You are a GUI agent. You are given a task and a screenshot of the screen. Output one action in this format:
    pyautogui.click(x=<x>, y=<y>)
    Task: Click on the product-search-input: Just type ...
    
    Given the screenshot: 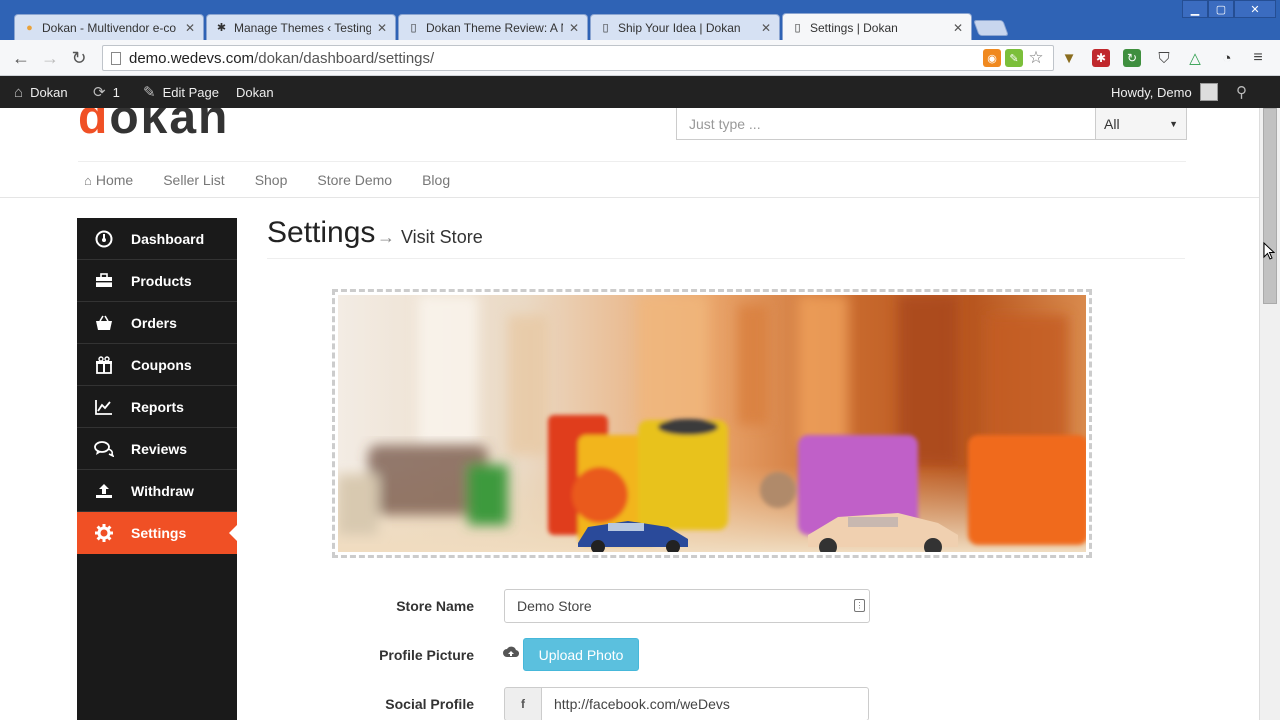 What is the action you would take?
    pyautogui.click(x=886, y=124)
    